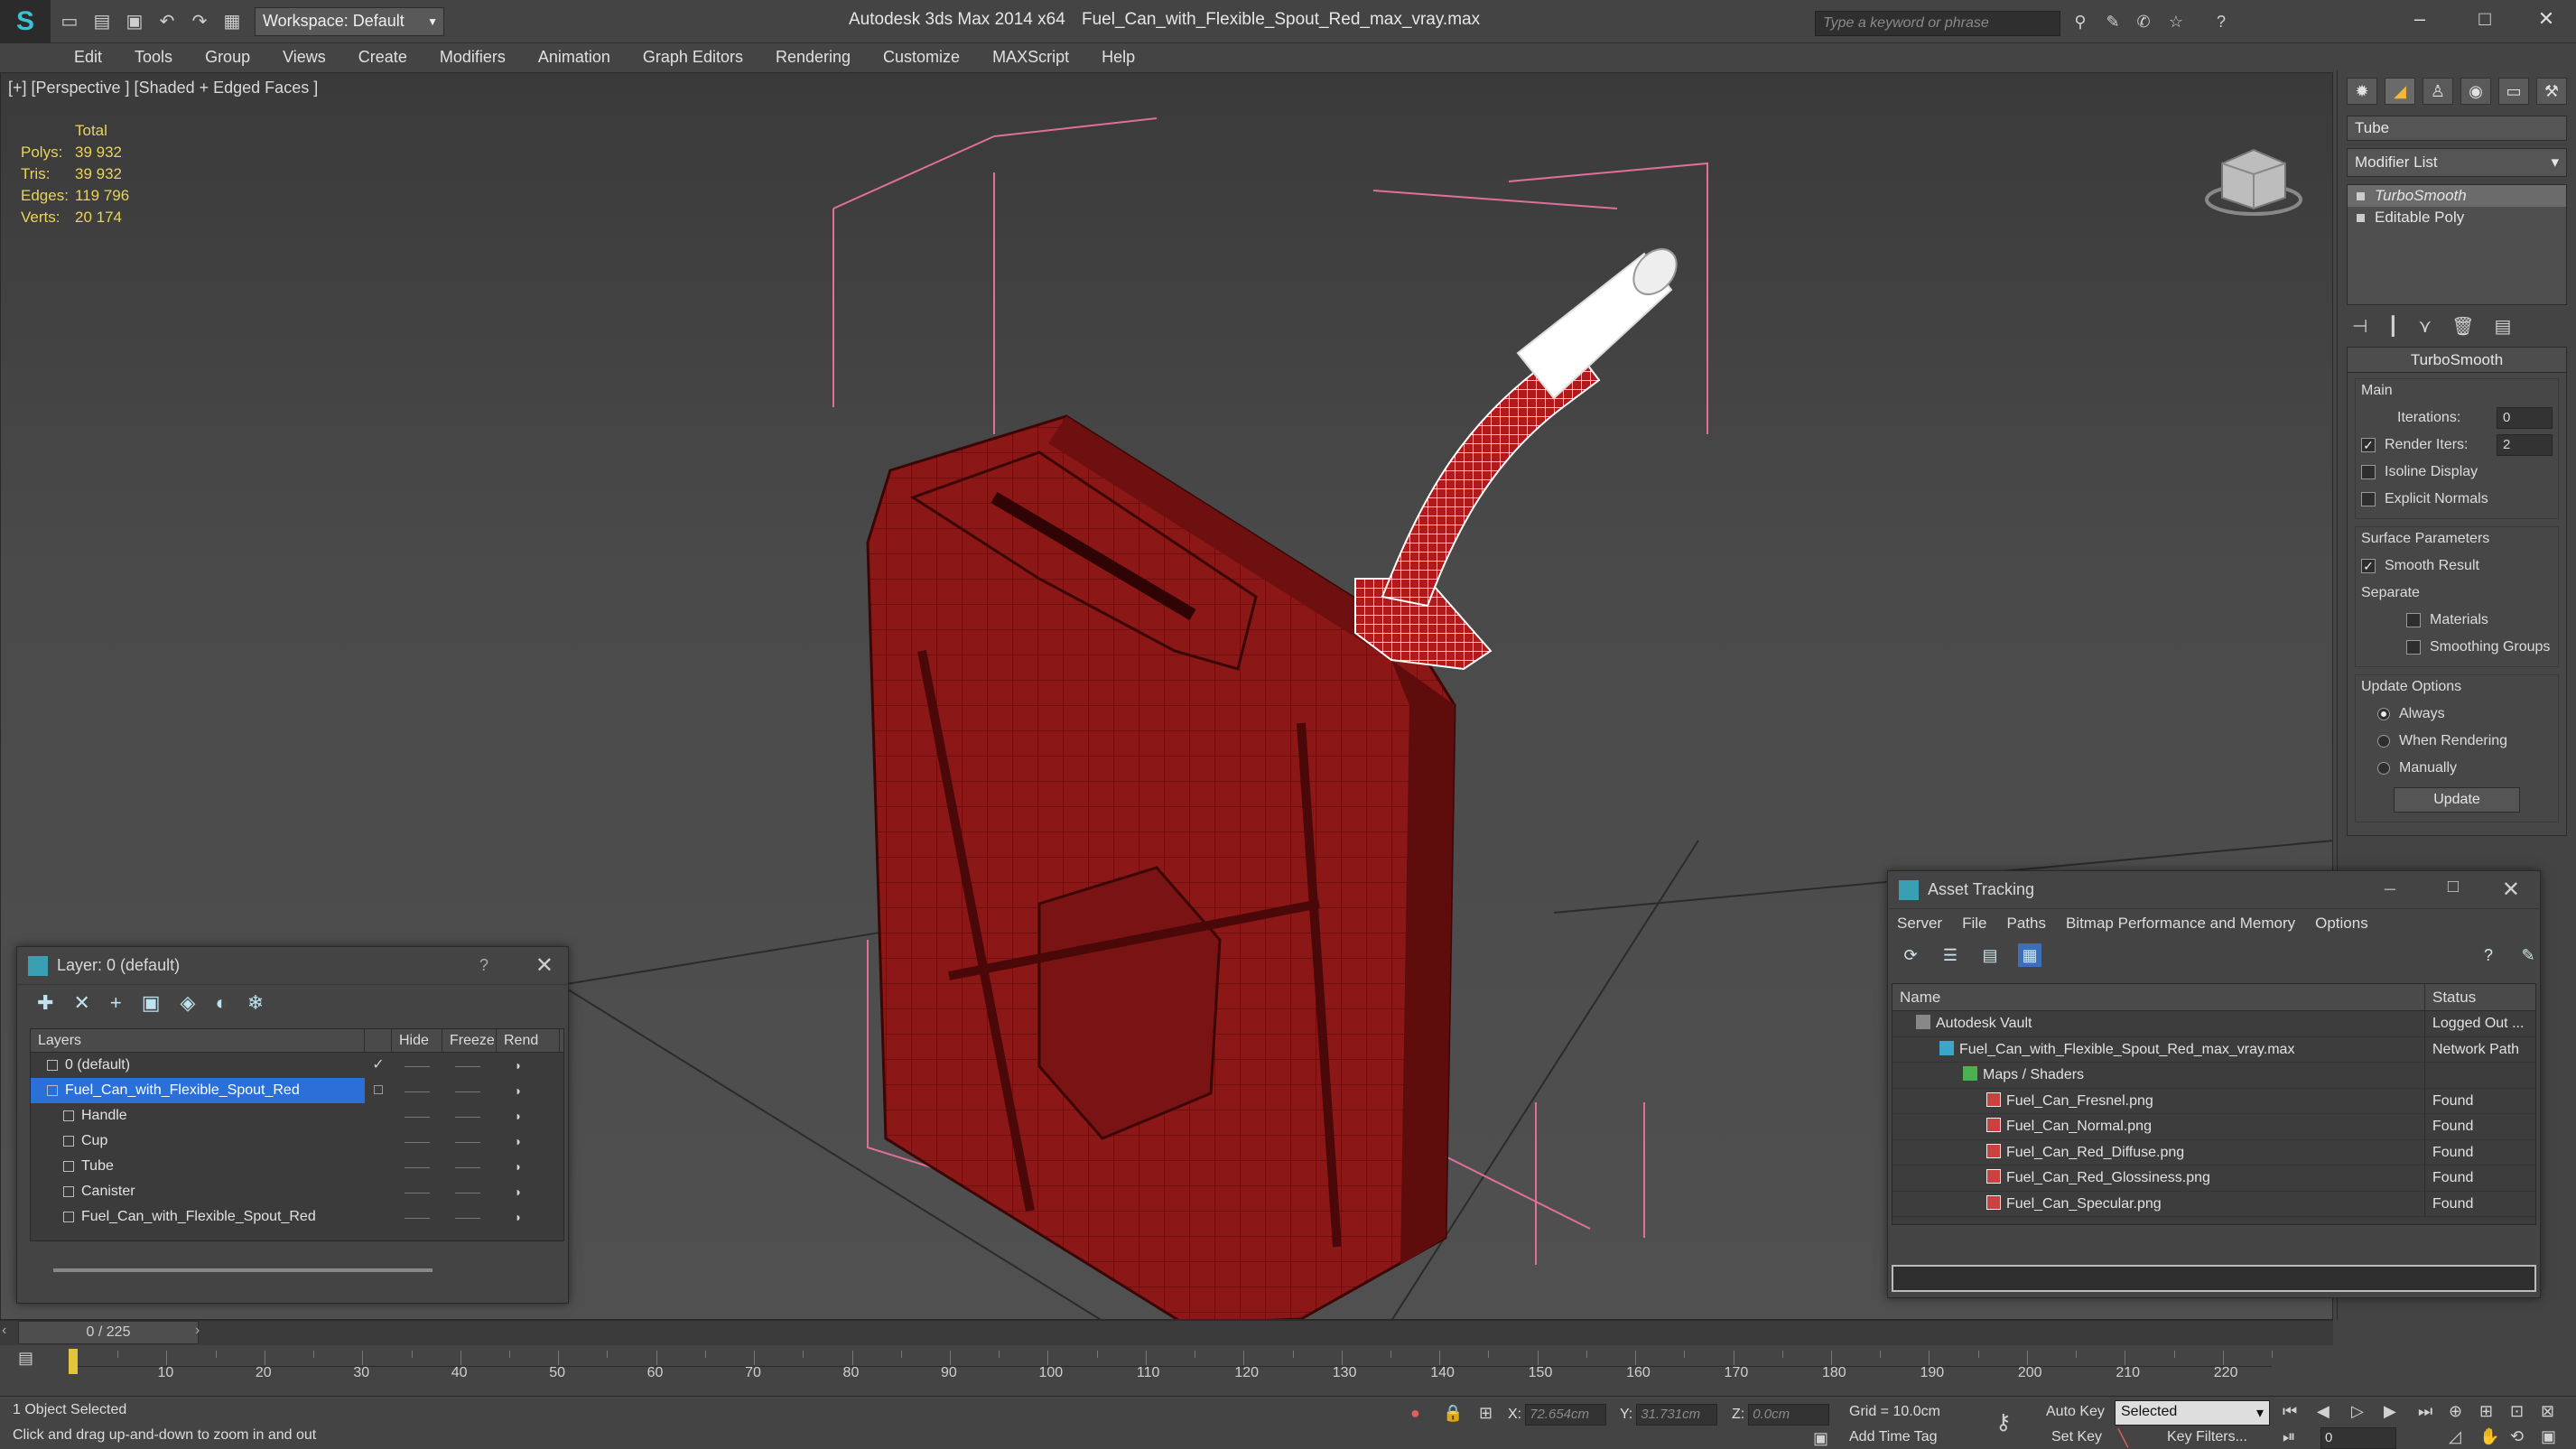  What do you see at coordinates (45, 1003) in the screenshot?
I see `new-layer-icon: ✚` at bounding box center [45, 1003].